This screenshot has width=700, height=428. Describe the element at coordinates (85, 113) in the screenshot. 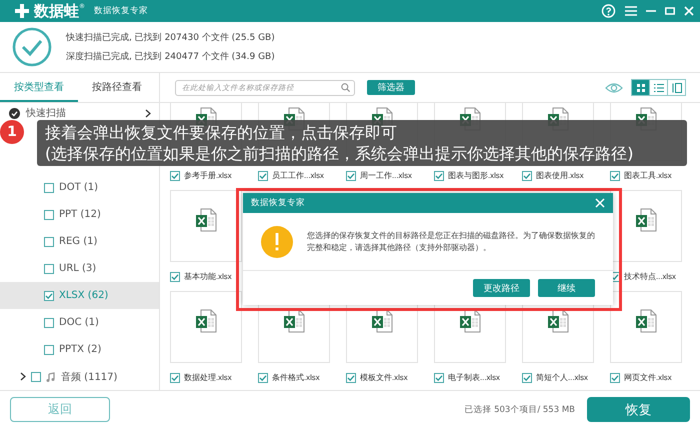

I see `scan-item: 快速扫描` at that location.